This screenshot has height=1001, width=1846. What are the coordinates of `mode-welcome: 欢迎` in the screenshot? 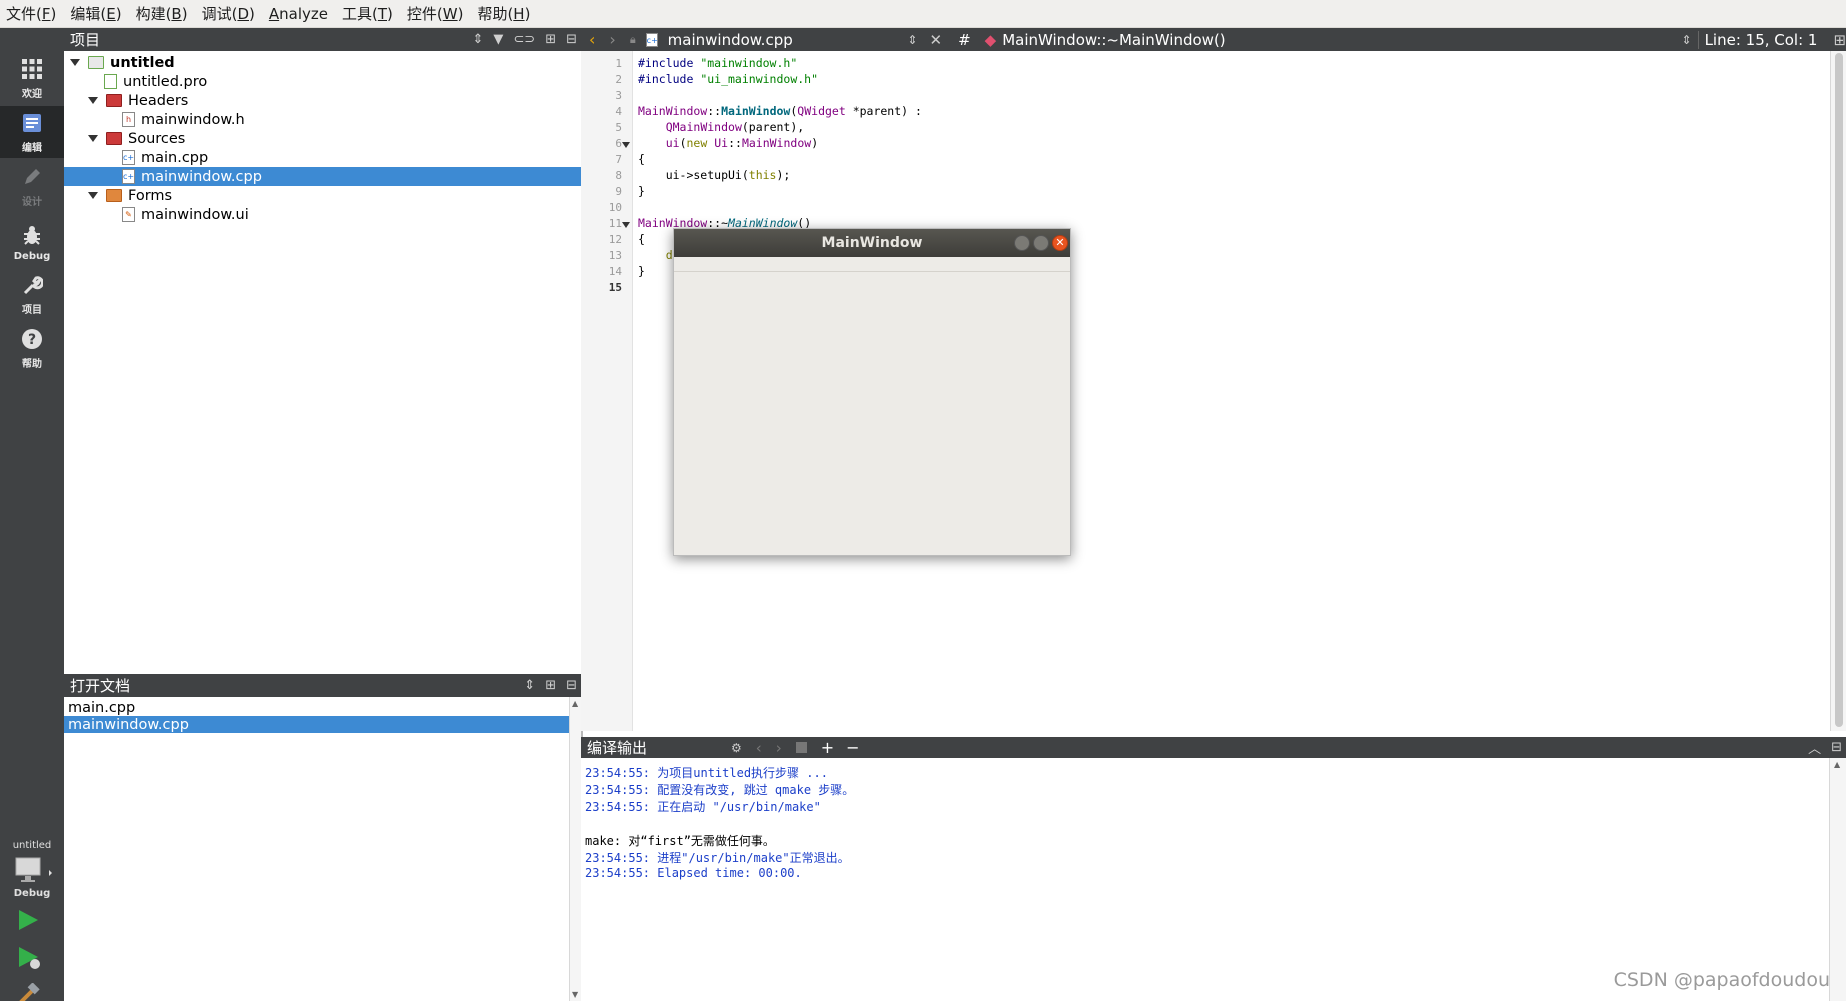 It's located at (32, 78).